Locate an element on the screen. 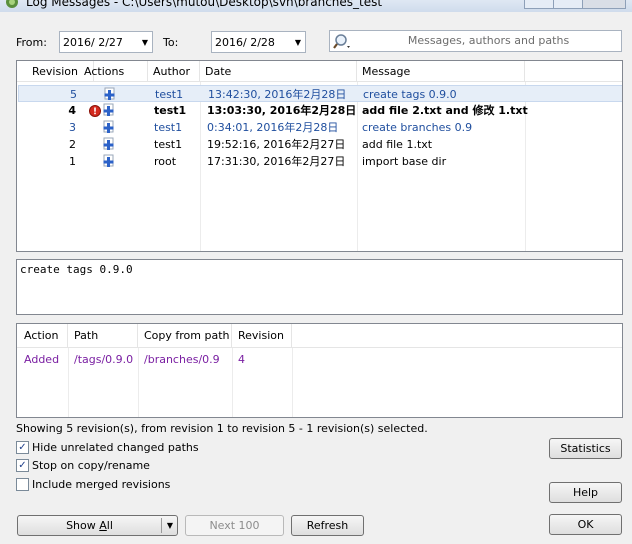 Image resolution: width=632 pixels, height=544 pixels. from-date-picker: 2016/ 2/27 ▼ is located at coordinates (106, 42).